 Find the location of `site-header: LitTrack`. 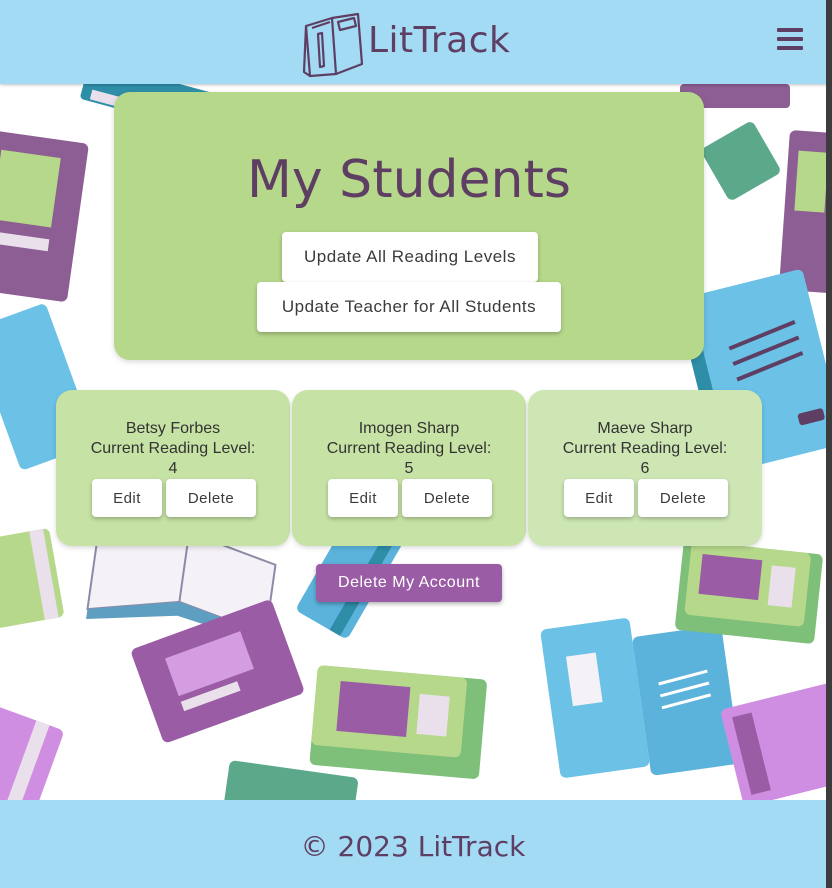

site-header: LitTrack is located at coordinates (416, 42).